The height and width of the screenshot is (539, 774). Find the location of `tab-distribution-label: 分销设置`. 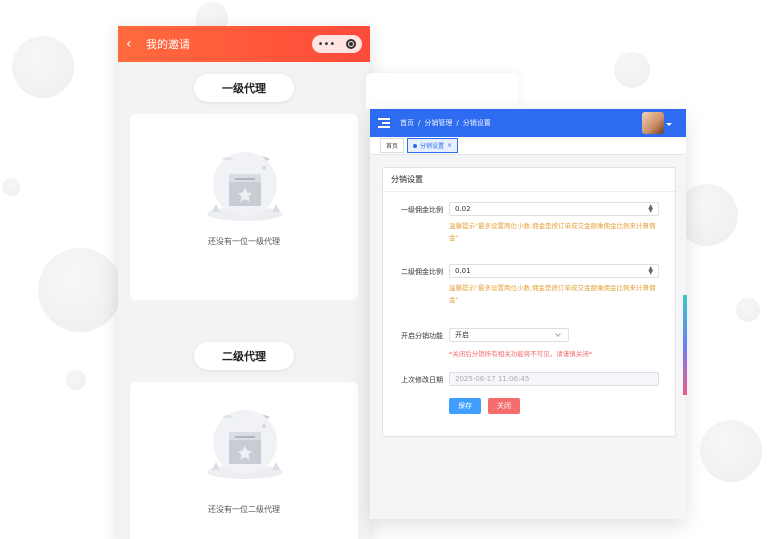

tab-distribution-label: 分销设置 is located at coordinates (432, 146).